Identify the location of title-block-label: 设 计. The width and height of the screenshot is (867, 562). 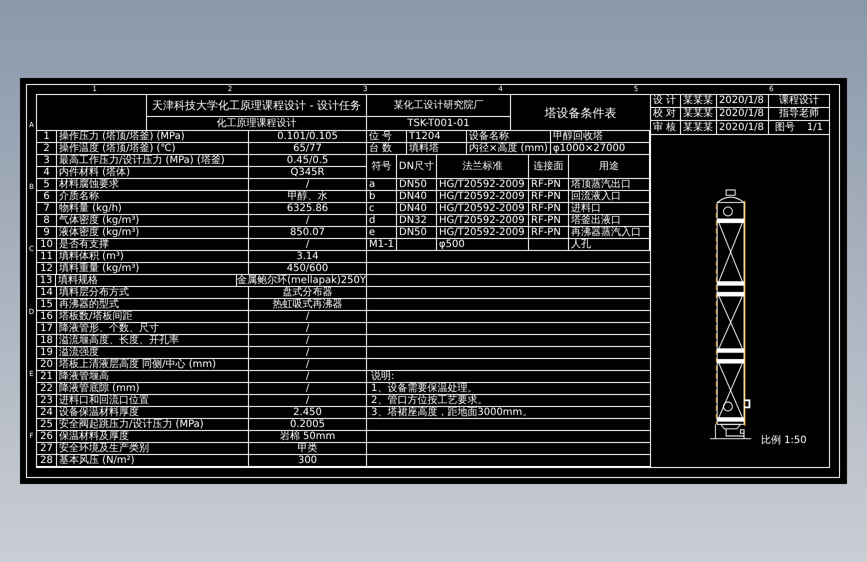
(664, 101).